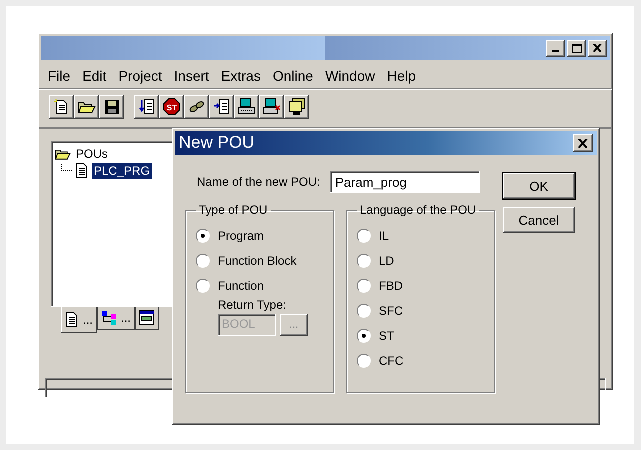 This screenshot has height=450, width=641. I want to click on option-label: Function Block, so click(257, 261).